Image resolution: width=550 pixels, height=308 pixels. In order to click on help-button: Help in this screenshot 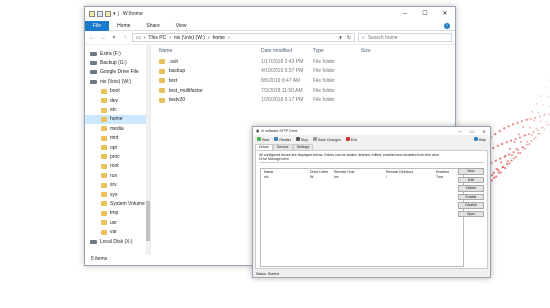, I will do `click(479, 139)`.